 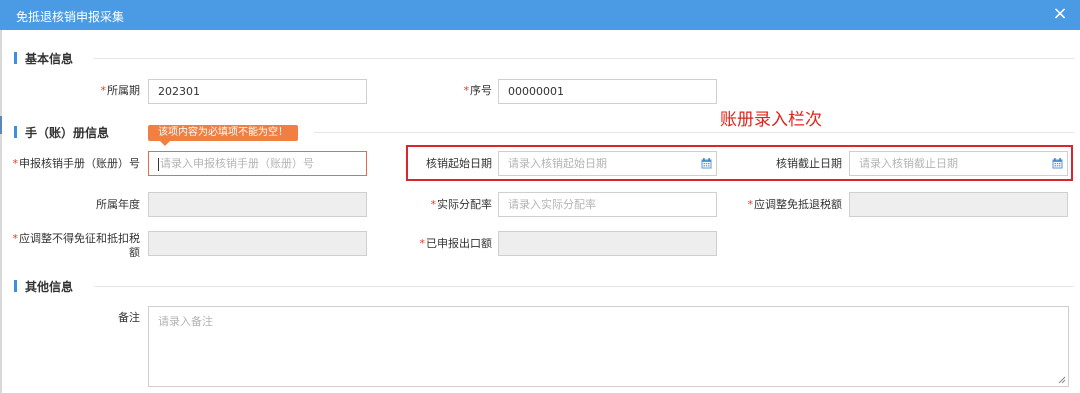 I want to click on adj-refund-input, so click(x=958, y=204).